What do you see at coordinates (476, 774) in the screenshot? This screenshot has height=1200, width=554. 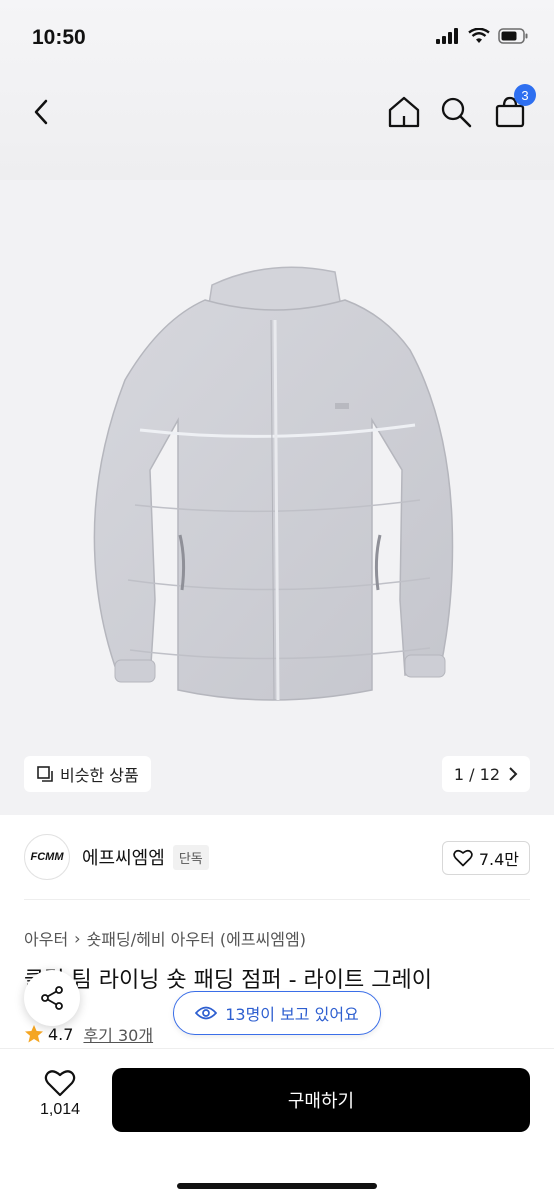 I see `image-pager-label: 1 / 12` at bounding box center [476, 774].